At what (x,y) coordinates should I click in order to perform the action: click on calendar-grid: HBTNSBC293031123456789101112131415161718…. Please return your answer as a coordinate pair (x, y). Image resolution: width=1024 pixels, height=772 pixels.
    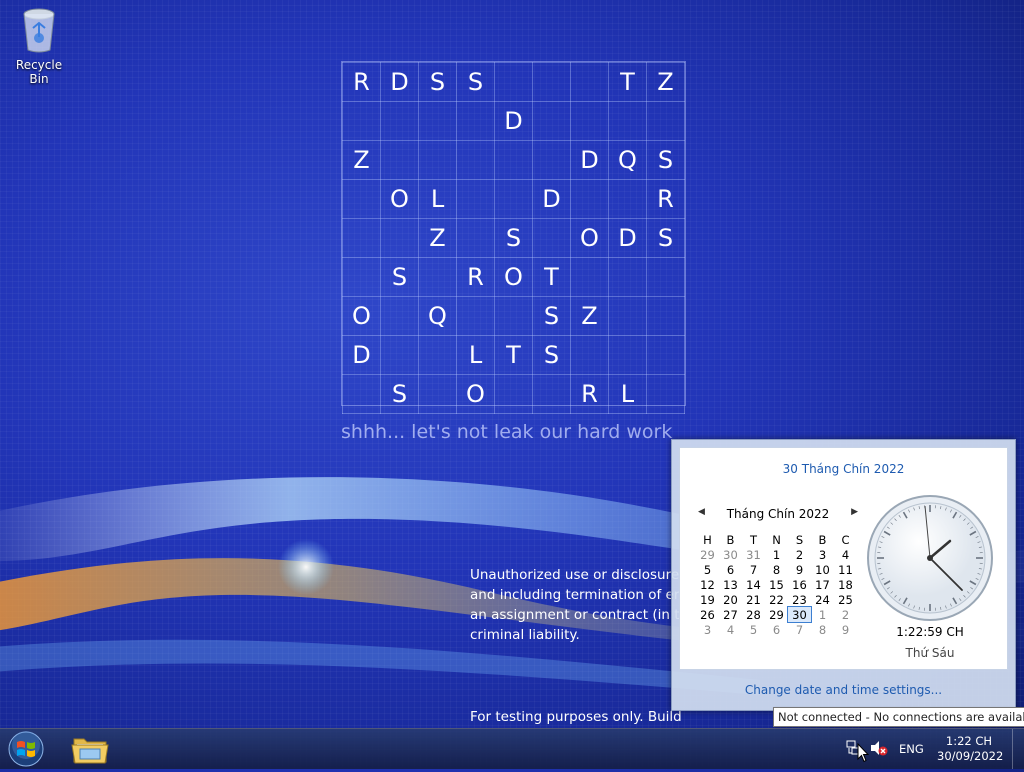
    Looking at the image, I should click on (776, 584).